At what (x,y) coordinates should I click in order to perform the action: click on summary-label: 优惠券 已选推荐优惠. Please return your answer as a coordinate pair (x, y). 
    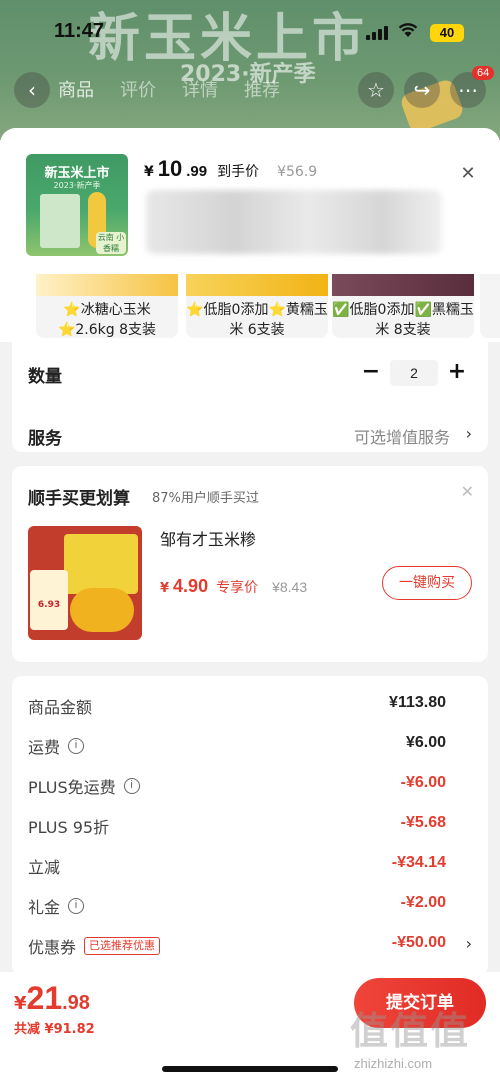
    Looking at the image, I should click on (94, 946).